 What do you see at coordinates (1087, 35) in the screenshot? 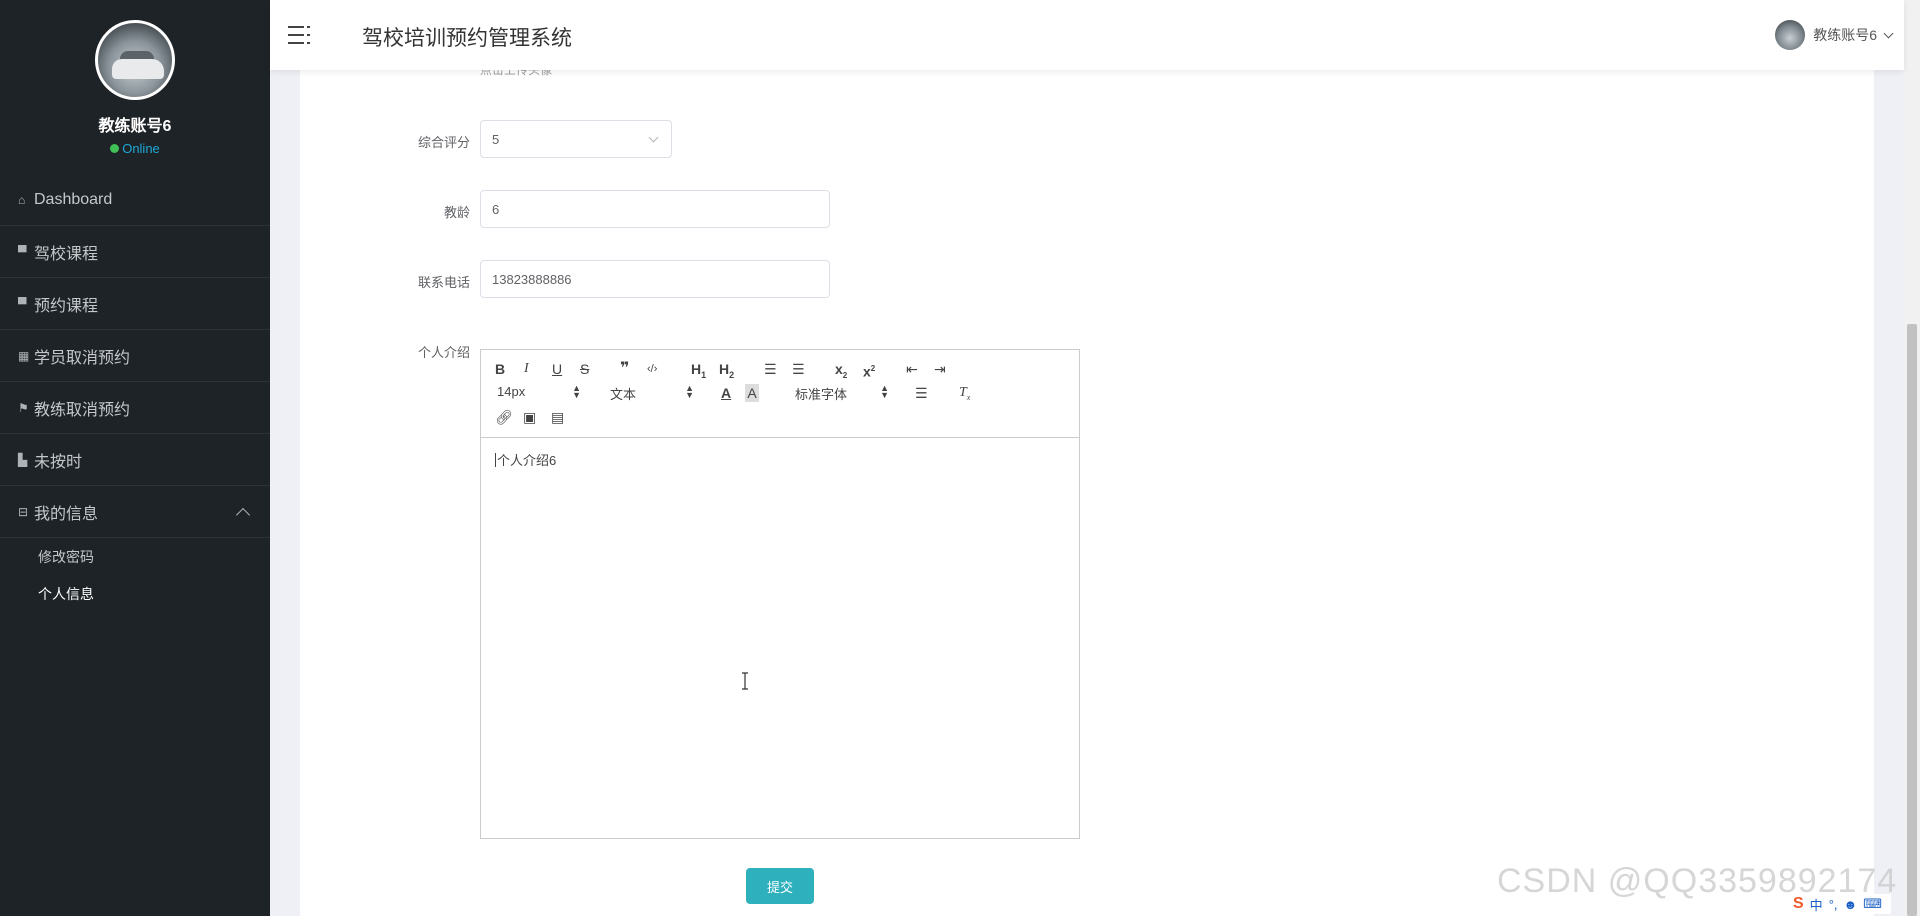
I see `top-header: 驾校培训预约管理系统 教练账号6` at bounding box center [1087, 35].